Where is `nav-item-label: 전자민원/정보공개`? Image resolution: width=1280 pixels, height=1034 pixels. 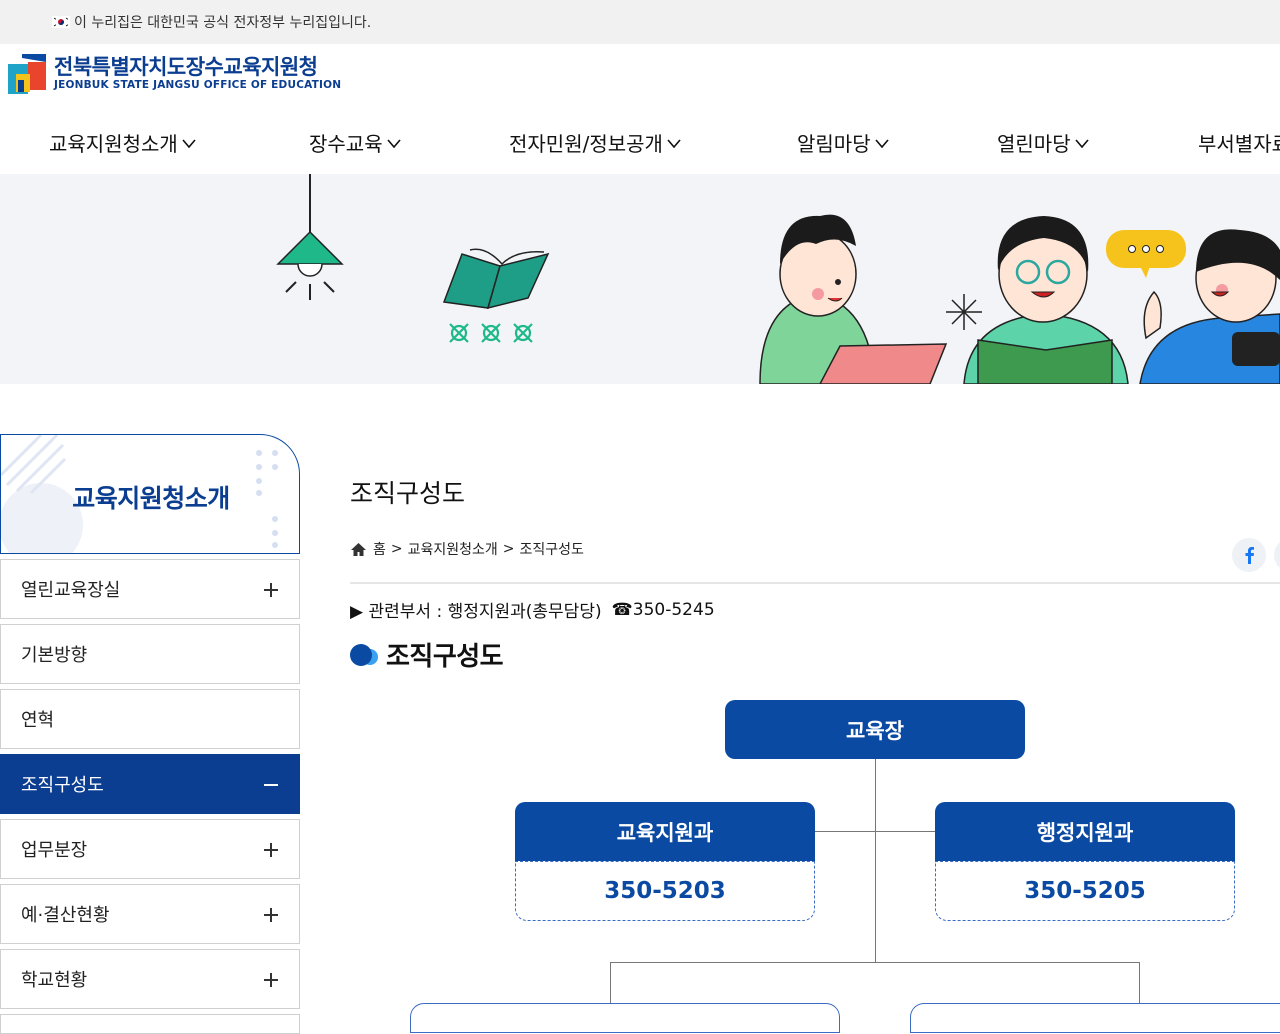 nav-item-label: 전자민원/정보공개 is located at coordinates (586, 144).